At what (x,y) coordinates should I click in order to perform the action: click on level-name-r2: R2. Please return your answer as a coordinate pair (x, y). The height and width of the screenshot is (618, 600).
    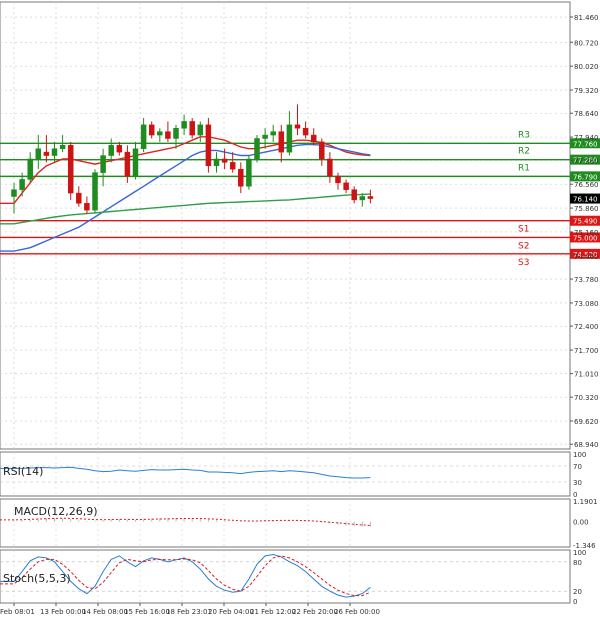
    Looking at the image, I should click on (524, 152).